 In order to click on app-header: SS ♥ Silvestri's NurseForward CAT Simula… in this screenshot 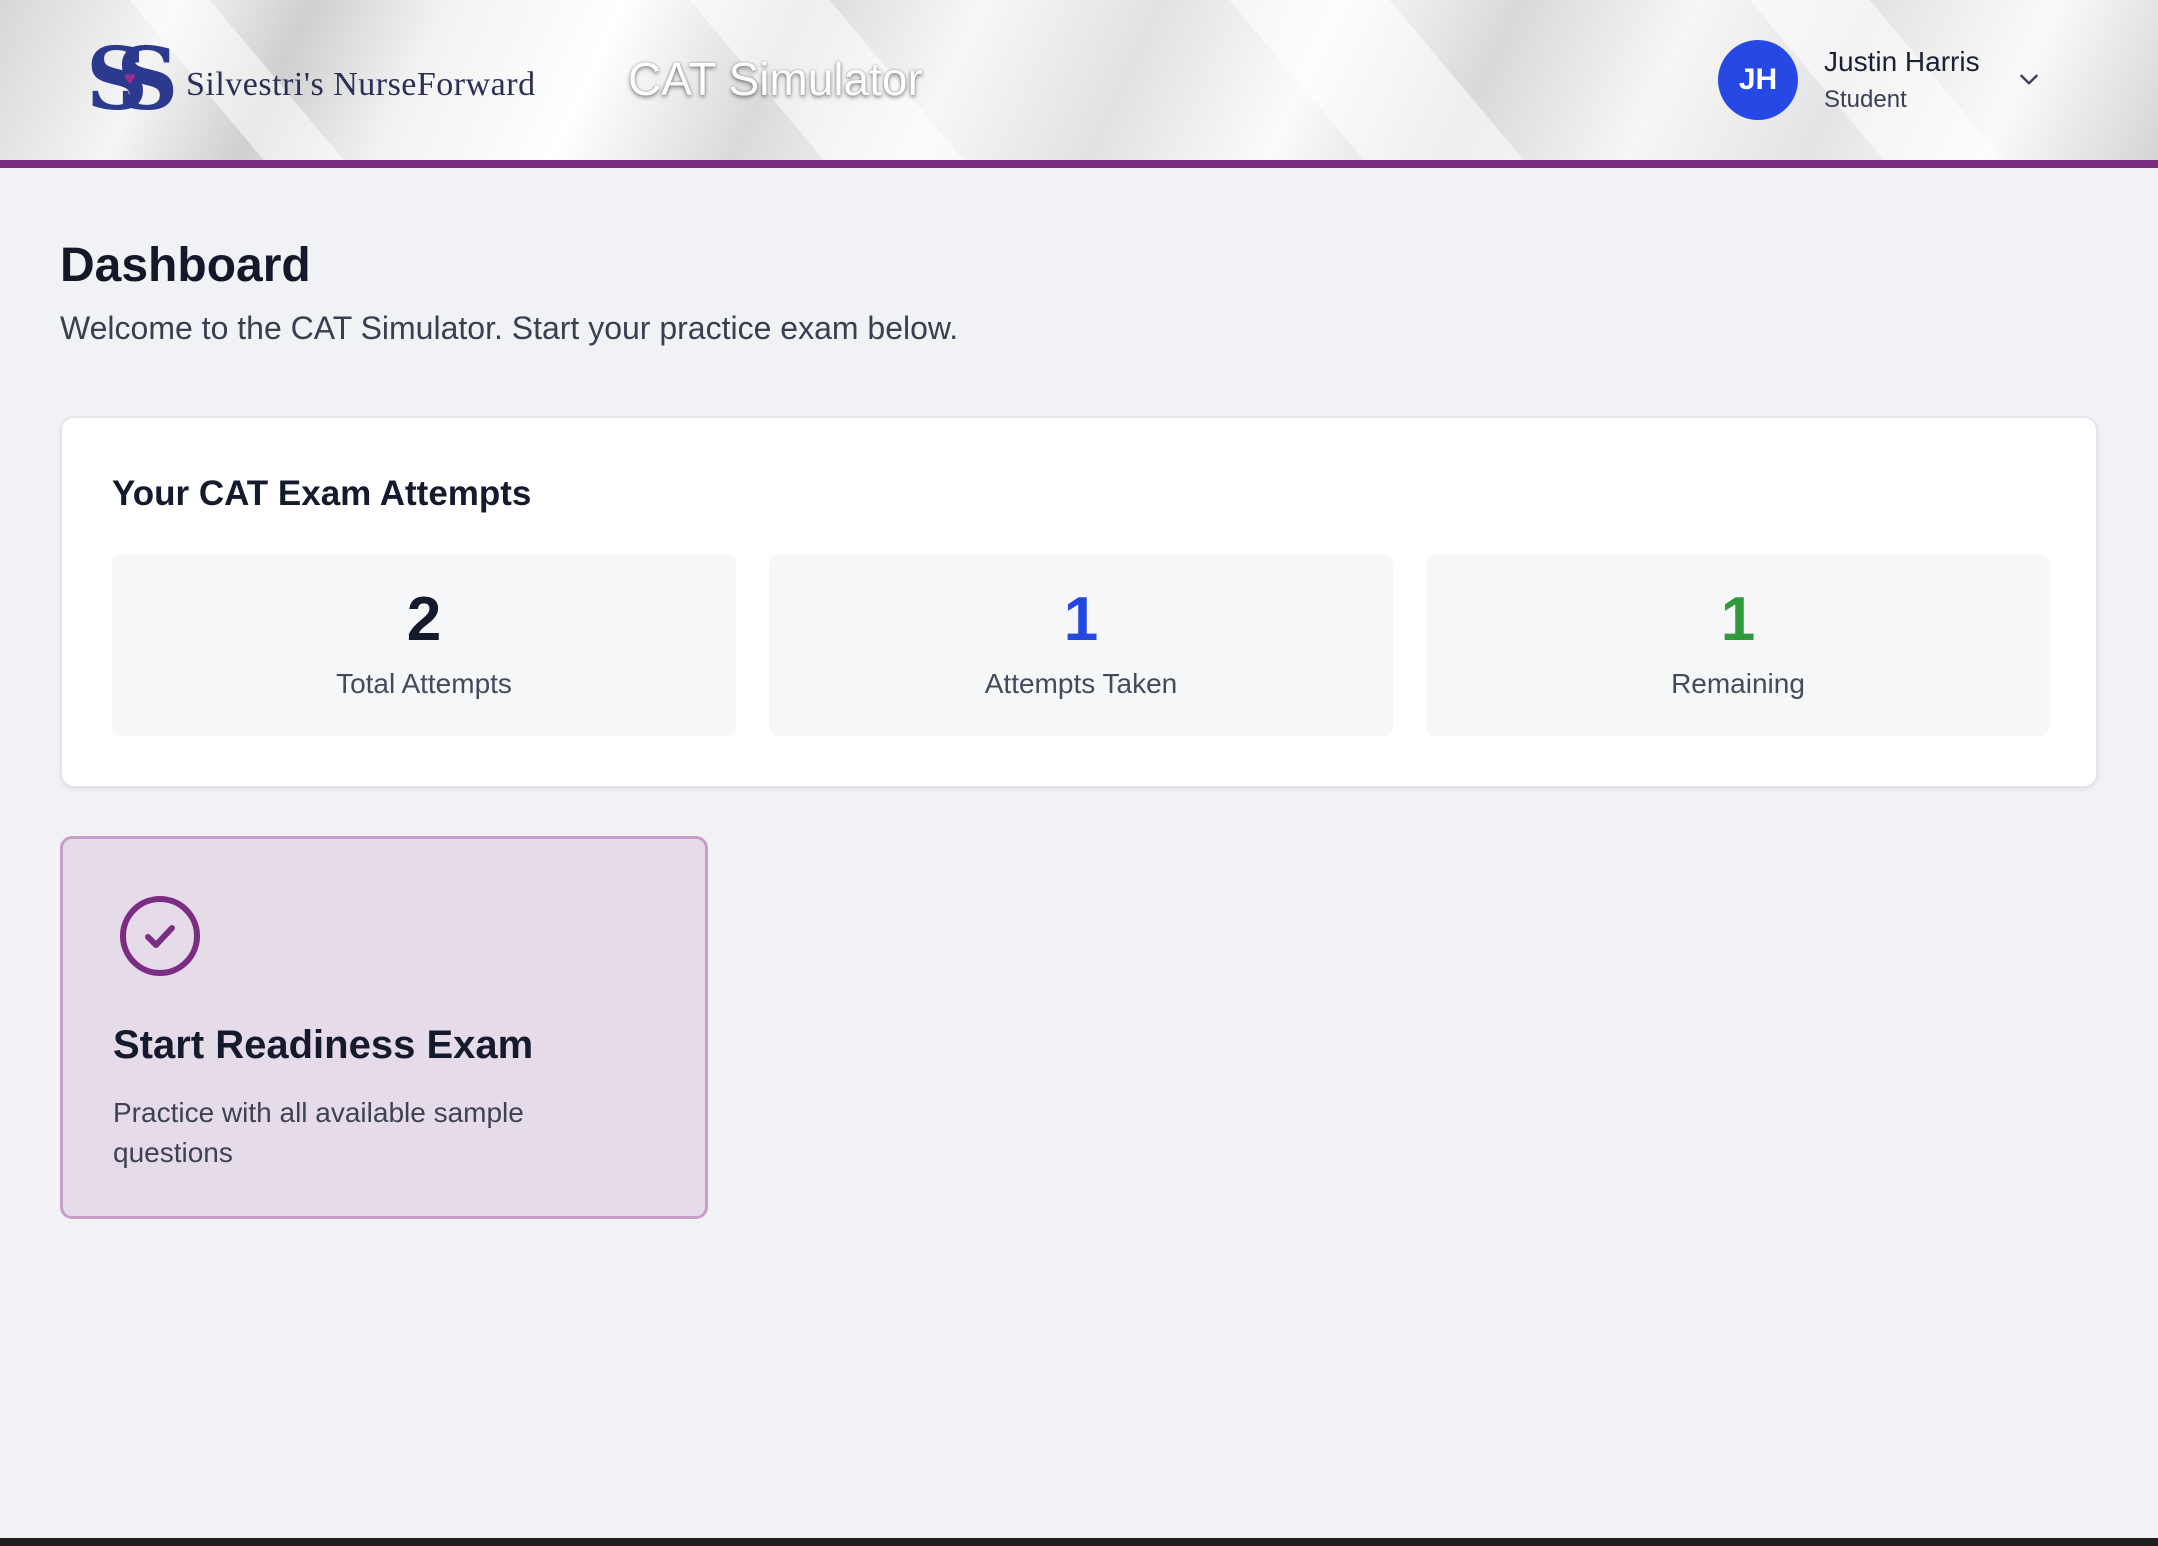, I will do `click(1079, 84)`.